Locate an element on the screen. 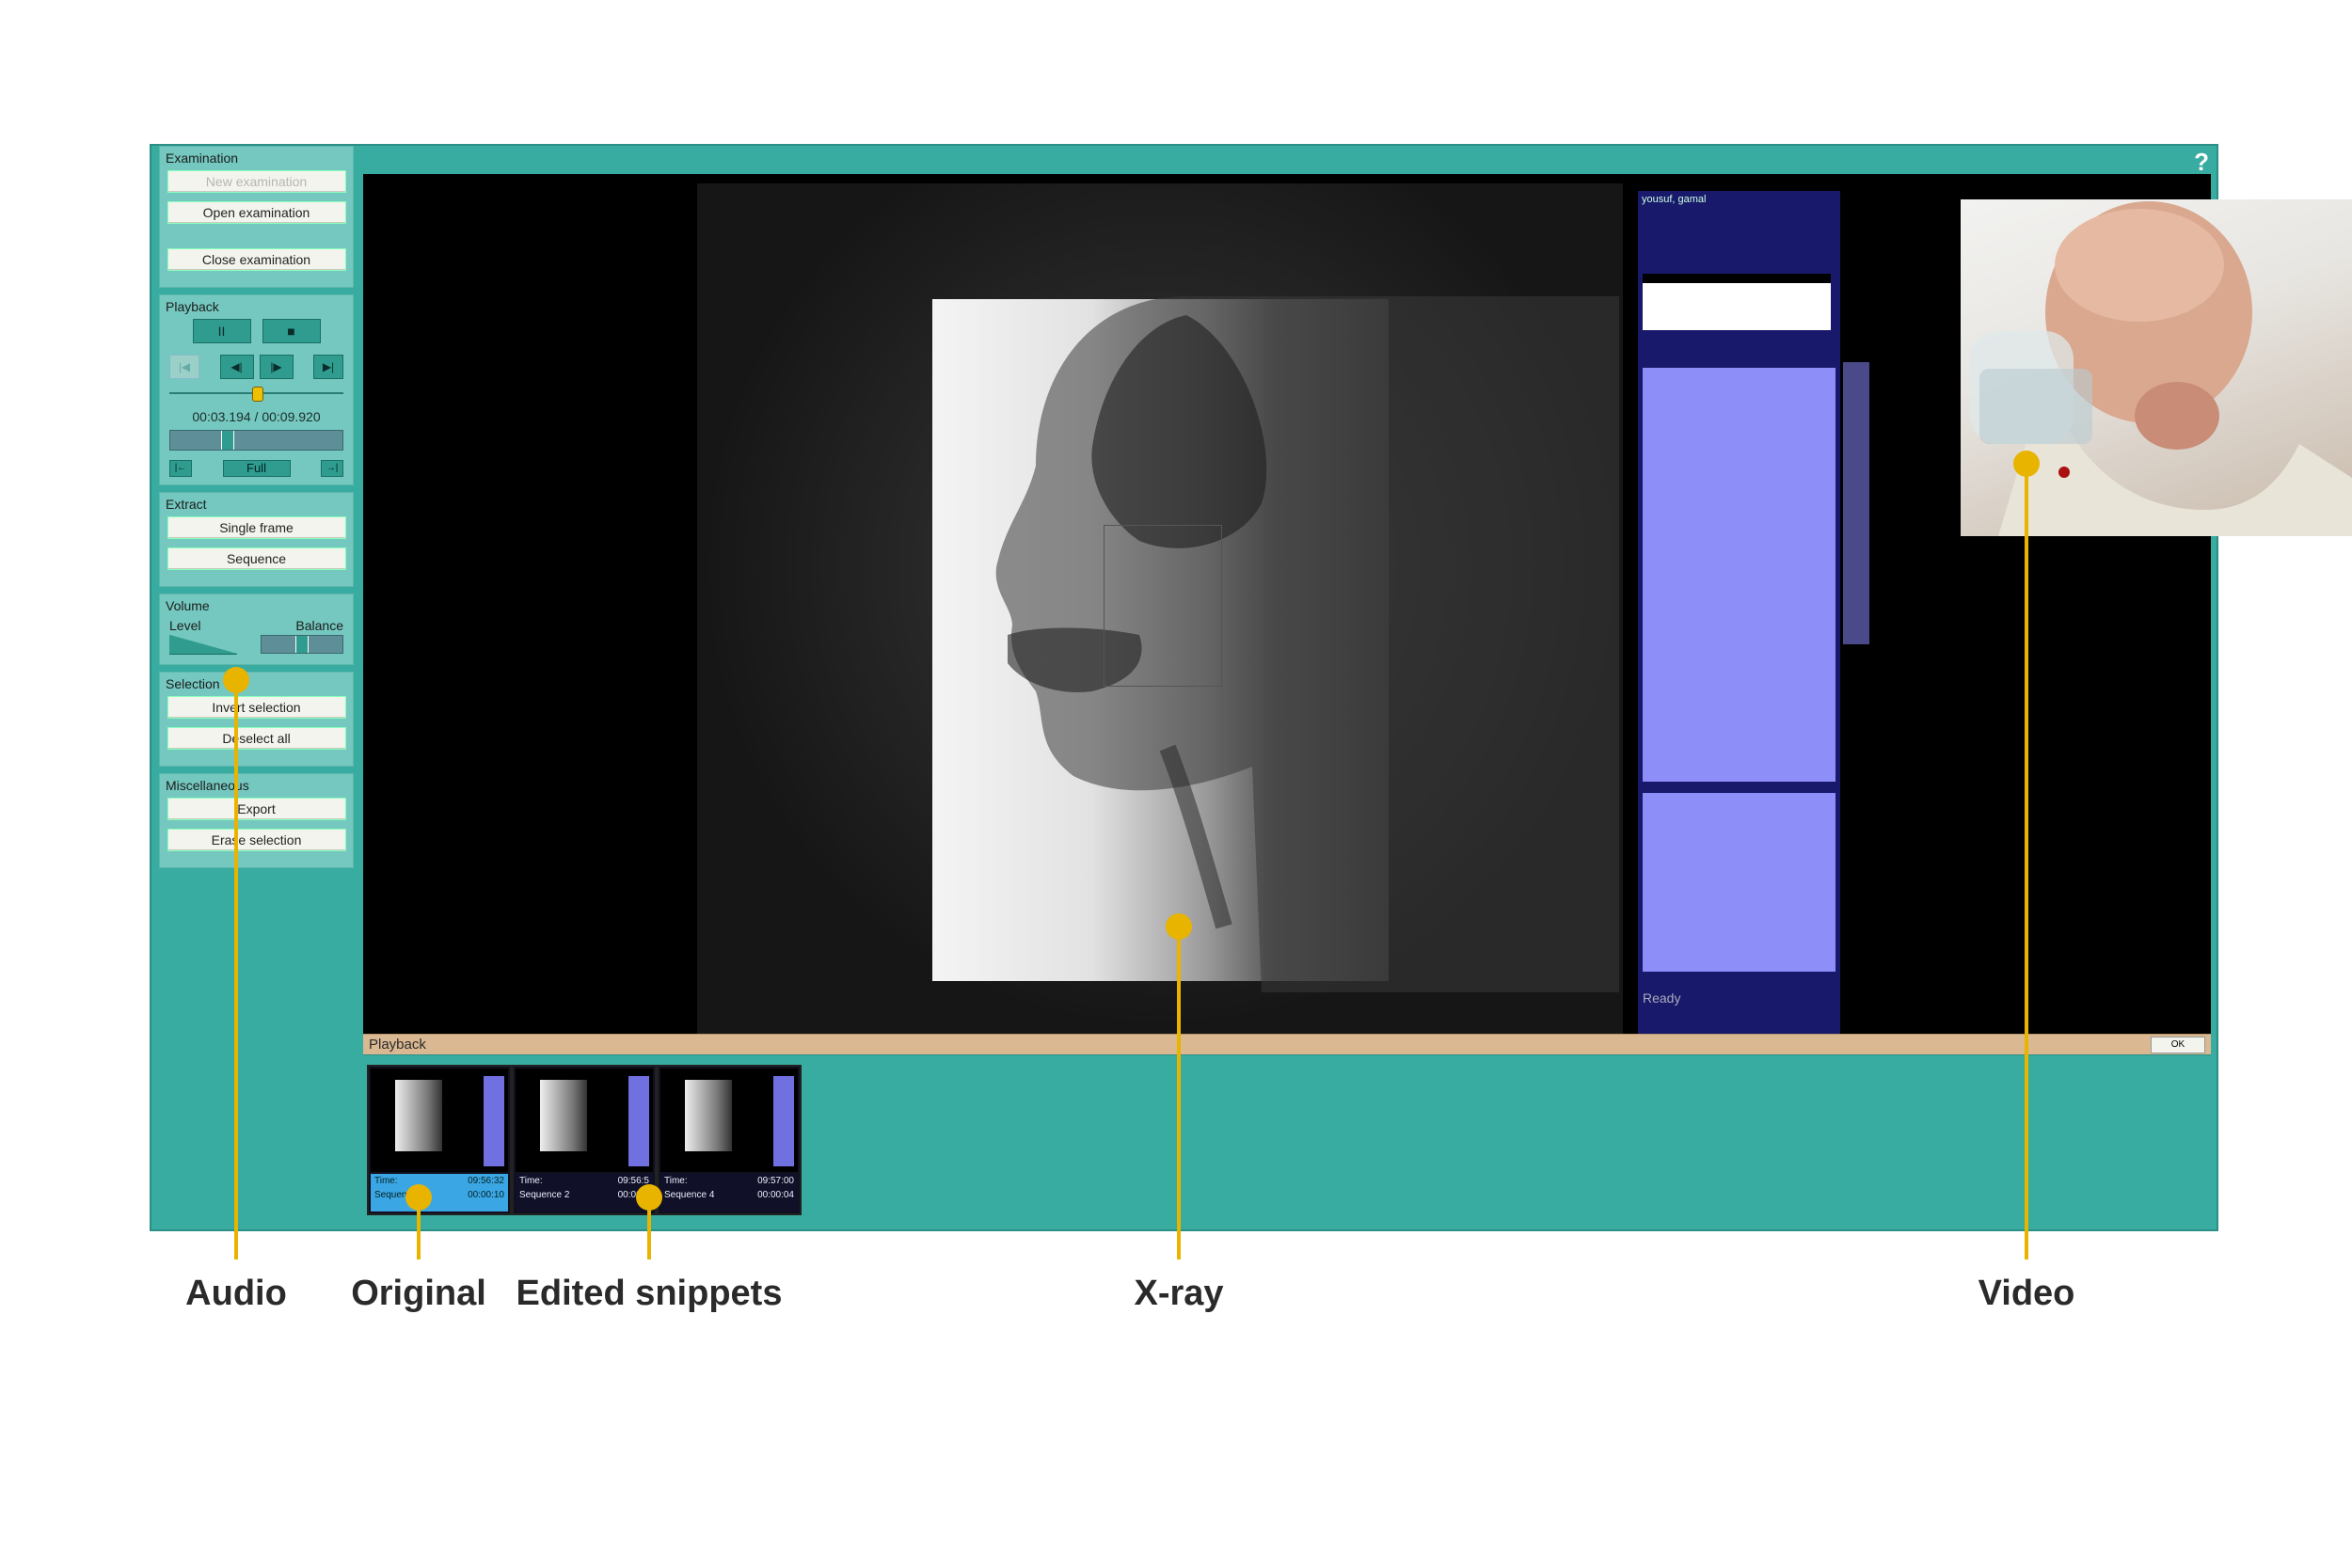 This screenshot has height=1568, width=2352. annotation-label-original: Original is located at coordinates (418, 1293).